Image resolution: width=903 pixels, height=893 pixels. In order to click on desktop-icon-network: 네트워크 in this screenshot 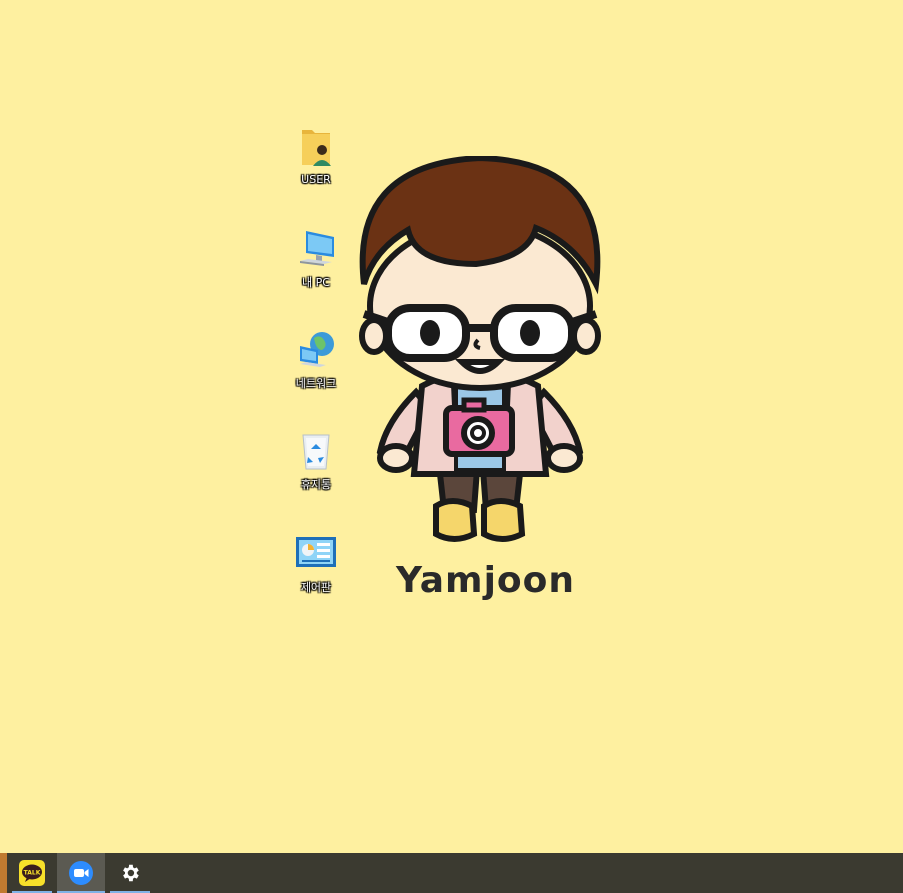, I will do `click(316, 368)`.